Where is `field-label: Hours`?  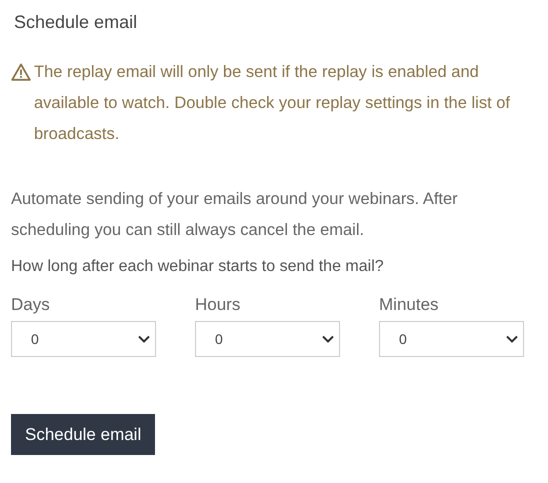
field-label: Hours is located at coordinates (218, 305).